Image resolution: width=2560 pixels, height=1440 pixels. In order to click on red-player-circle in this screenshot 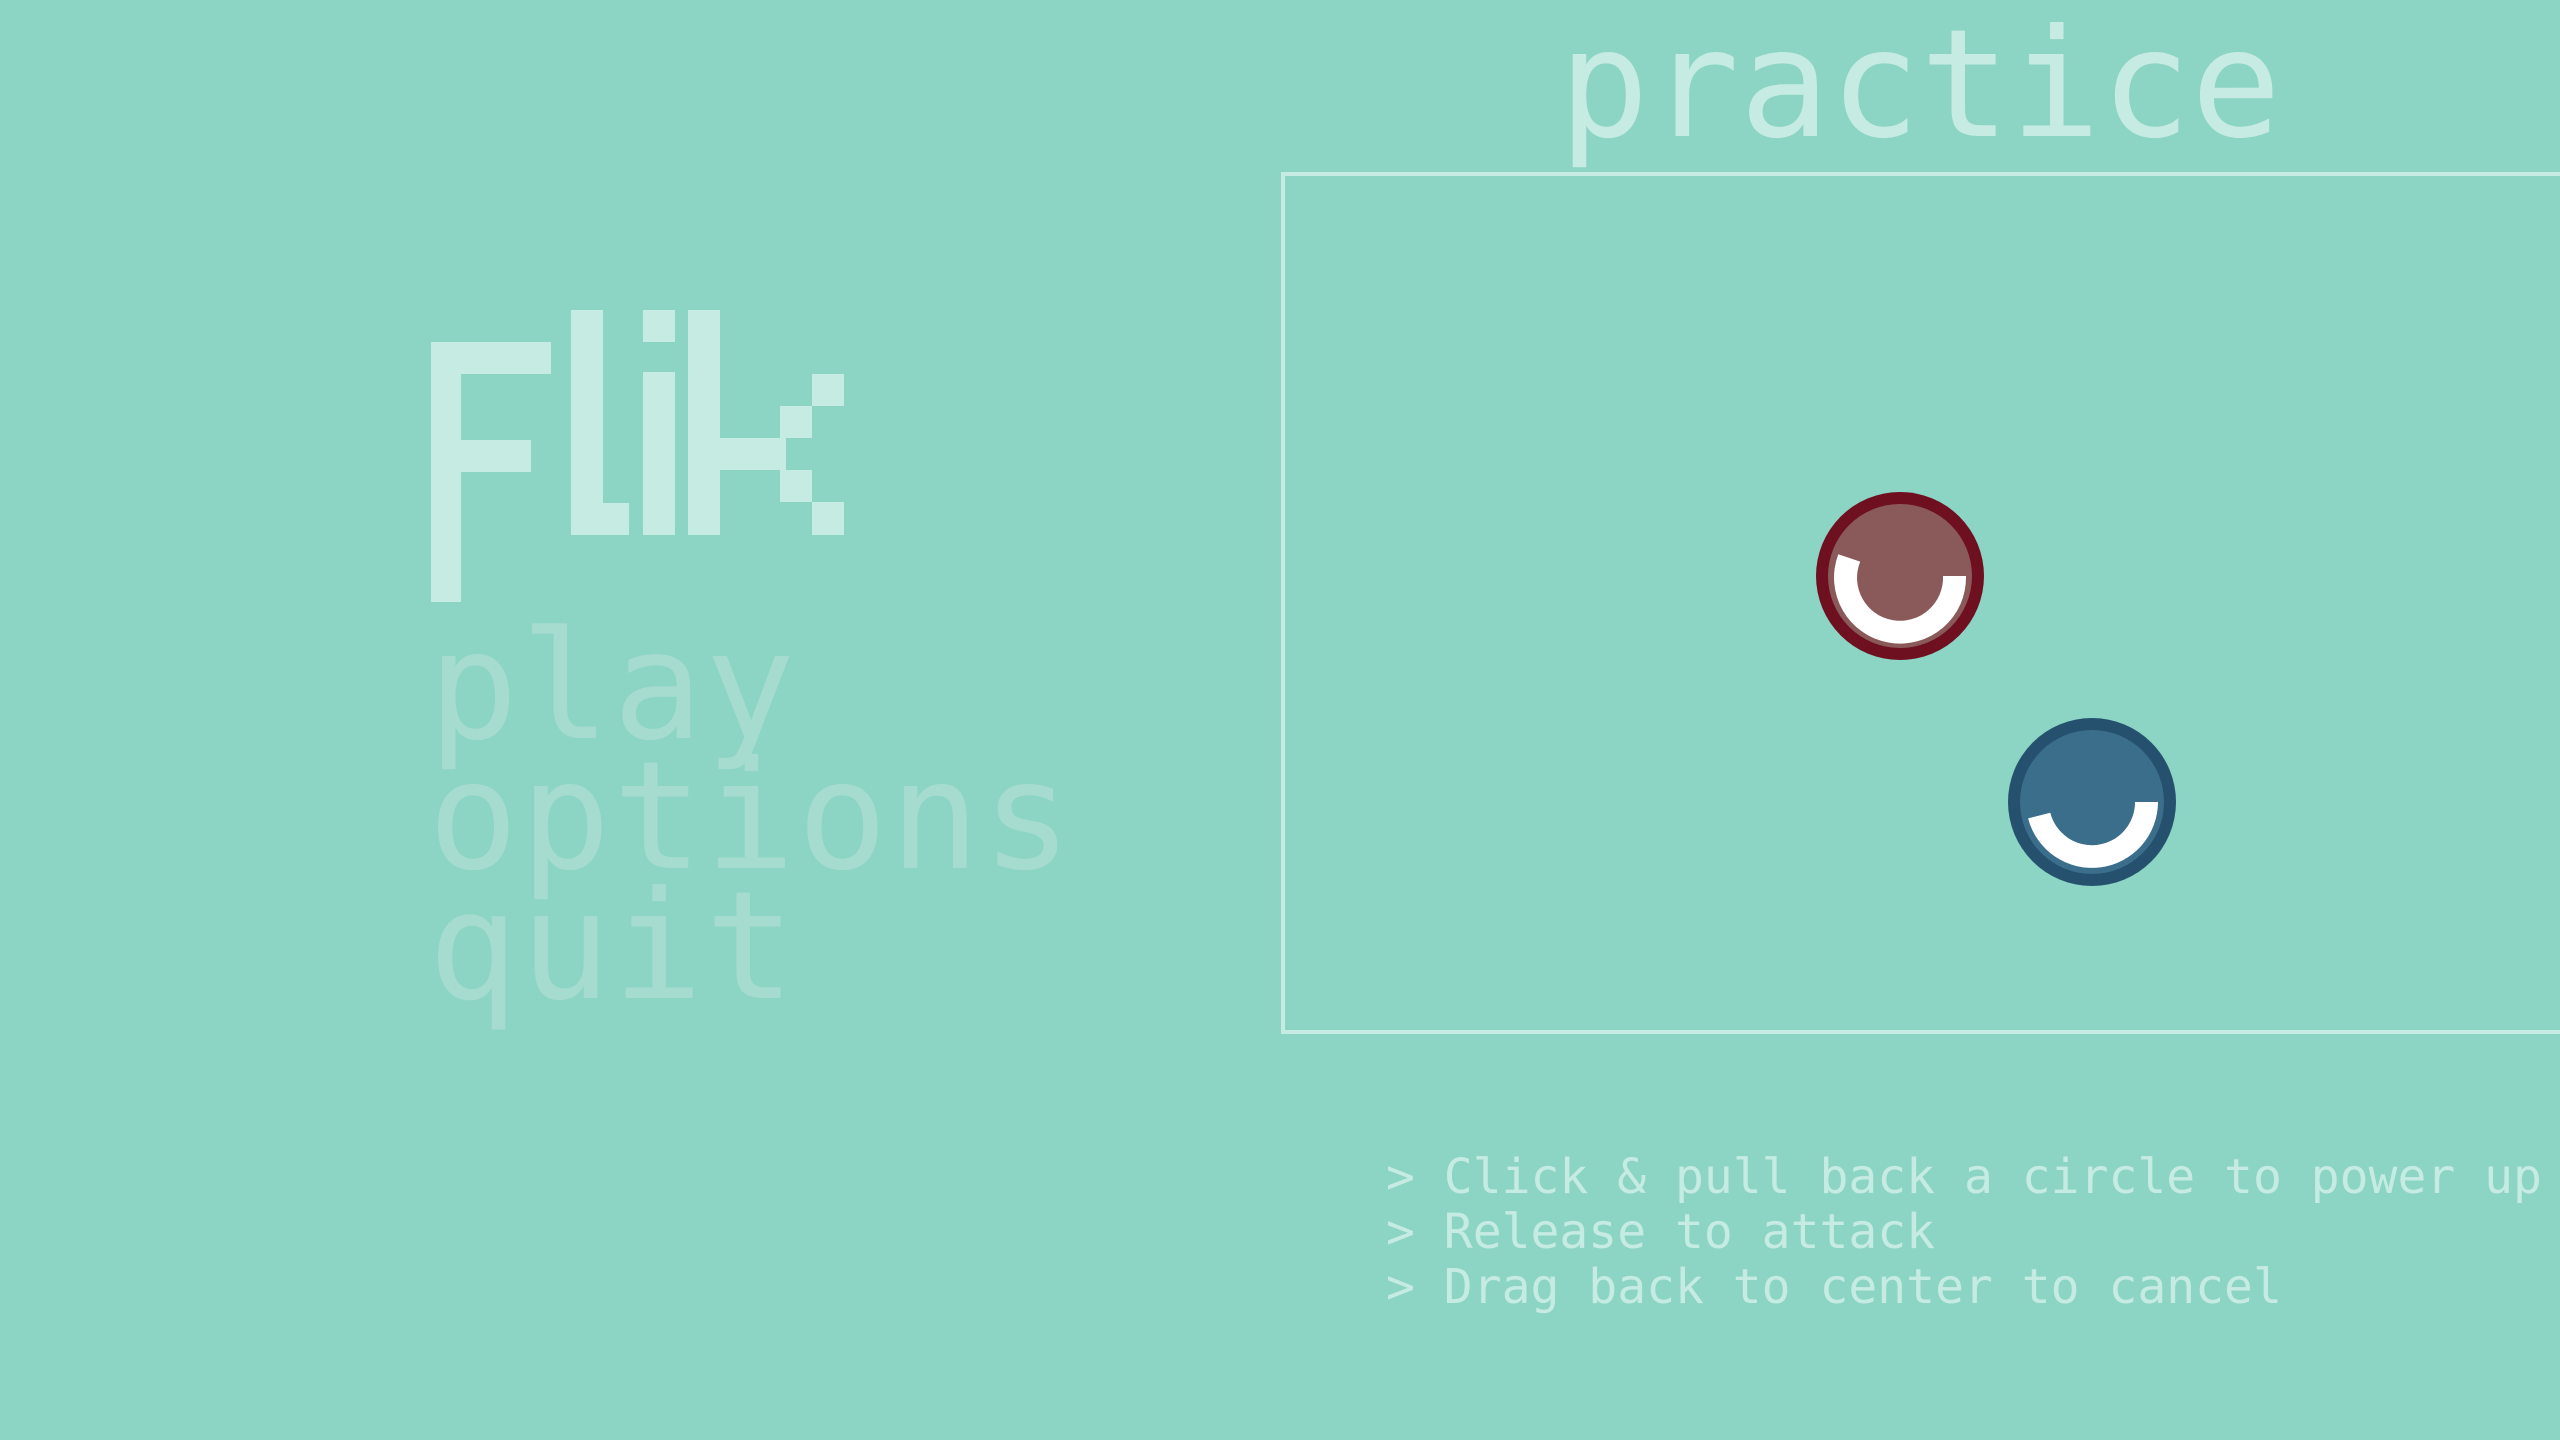, I will do `click(1900, 576)`.